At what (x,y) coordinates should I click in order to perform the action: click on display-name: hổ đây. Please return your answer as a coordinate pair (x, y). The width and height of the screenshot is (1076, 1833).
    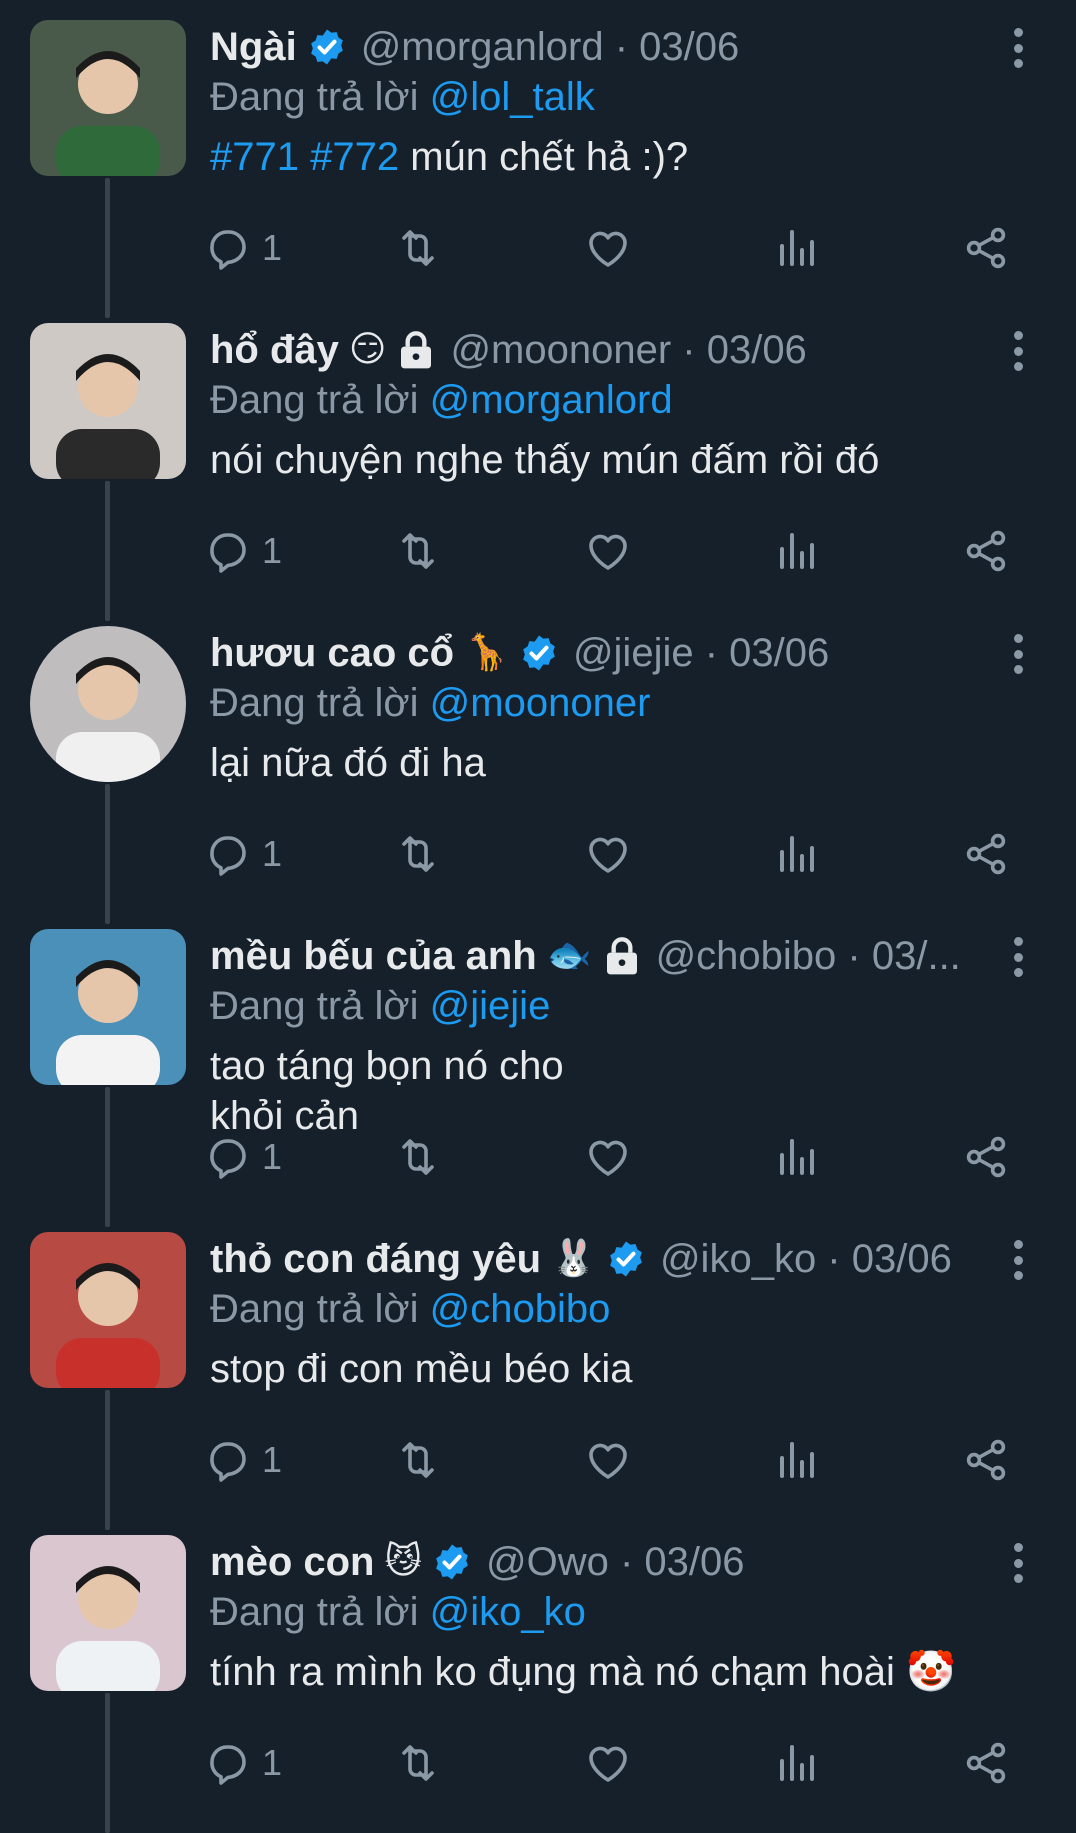
    Looking at the image, I should click on (274, 350).